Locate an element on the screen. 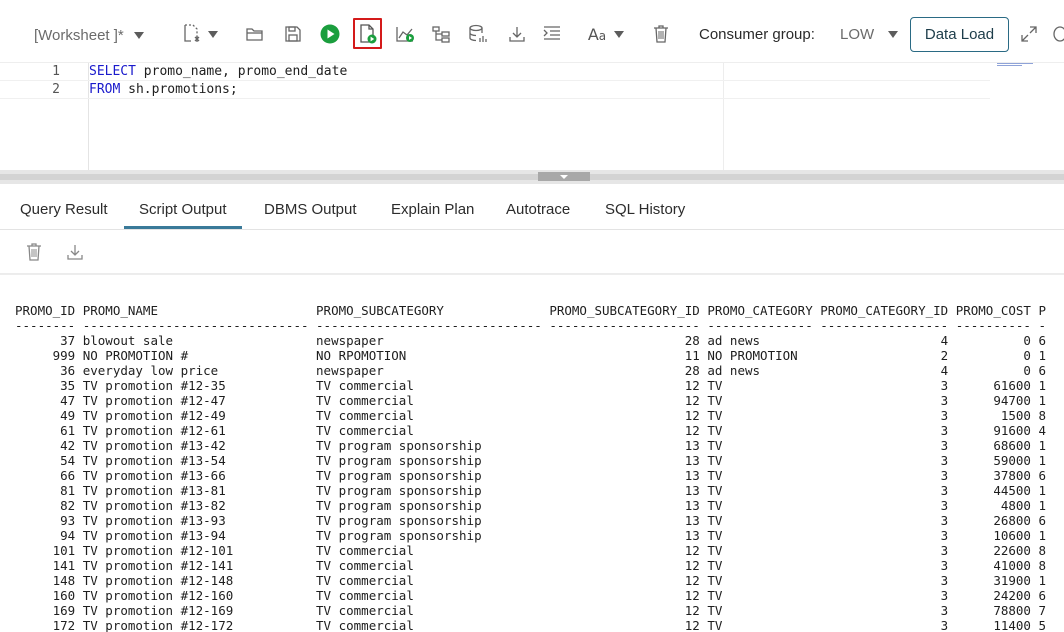  run-script-icon is located at coordinates (367, 33).